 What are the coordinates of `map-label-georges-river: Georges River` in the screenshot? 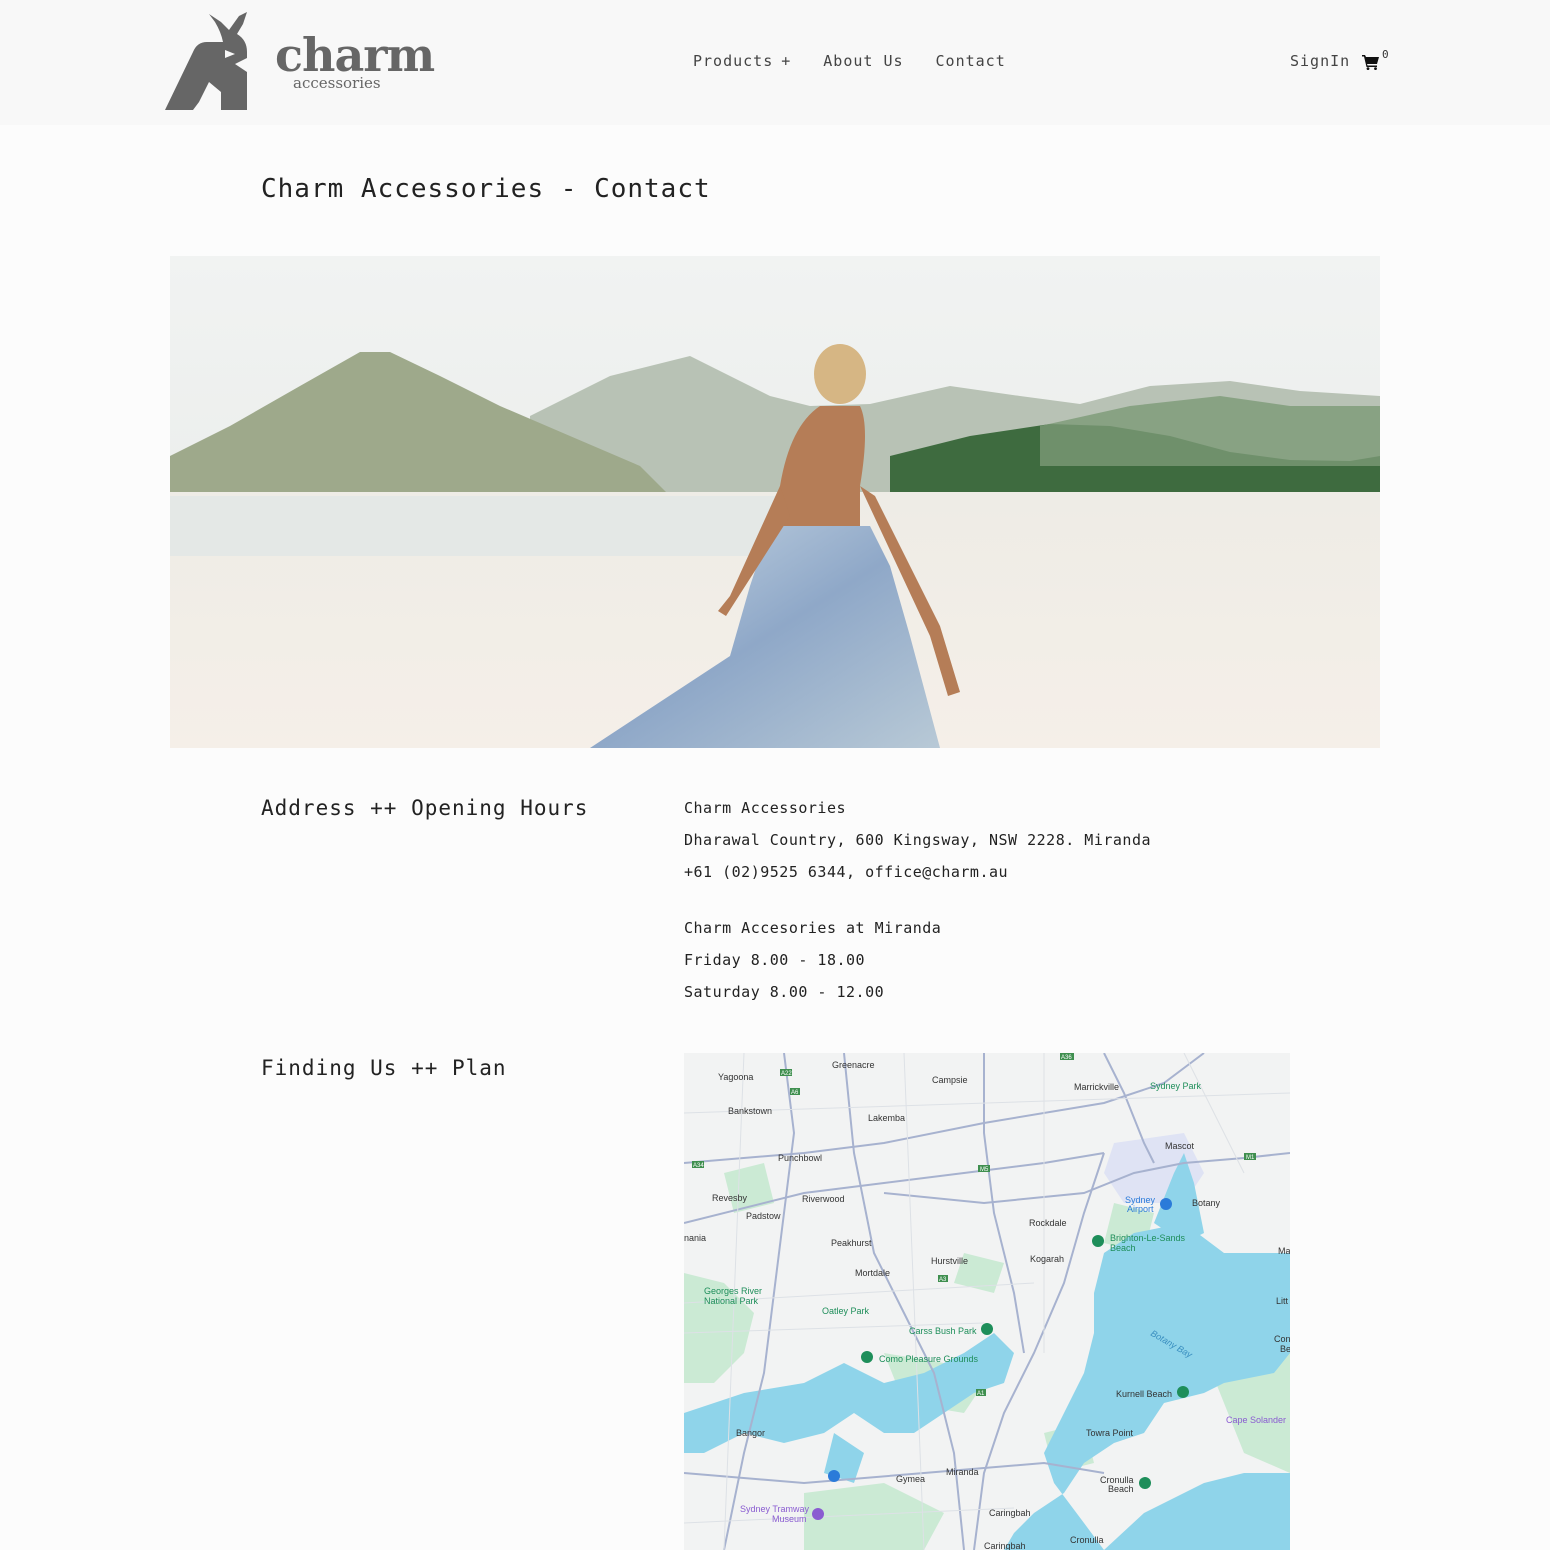 It's located at (733, 1291).